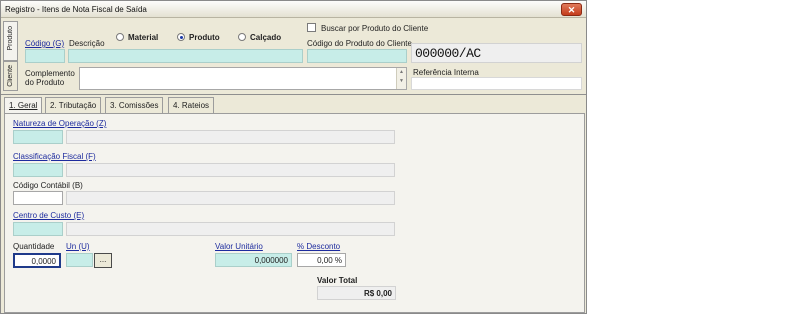  I want to click on tab-tributacao-label: 2. Tributação, so click(73, 105).